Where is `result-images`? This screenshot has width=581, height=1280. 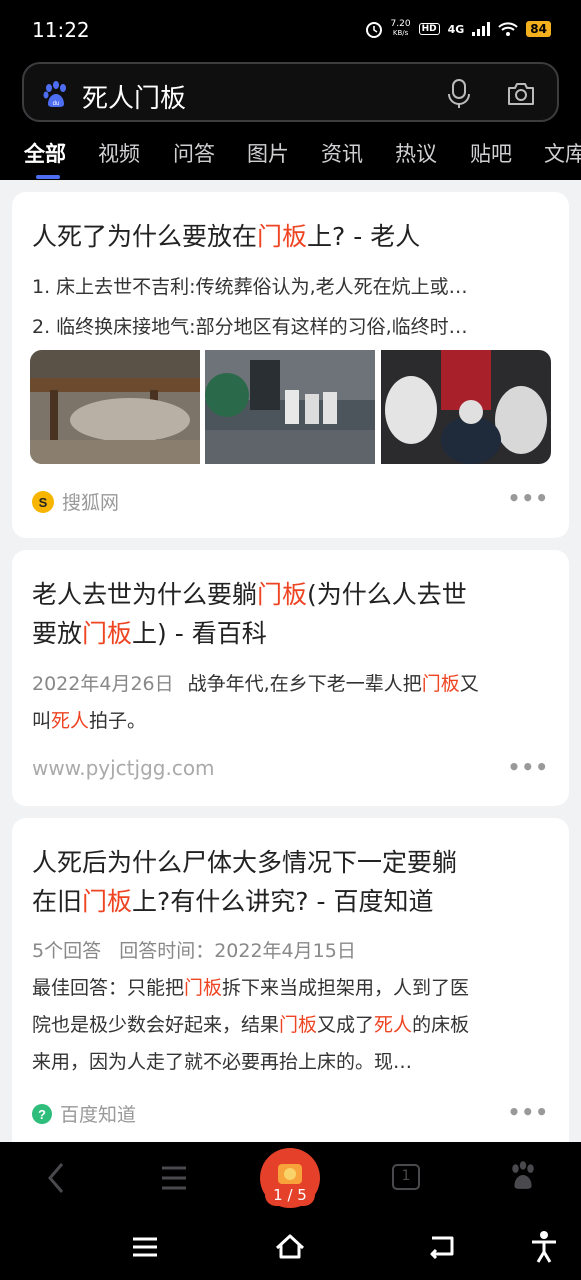
result-images is located at coordinates (290, 407).